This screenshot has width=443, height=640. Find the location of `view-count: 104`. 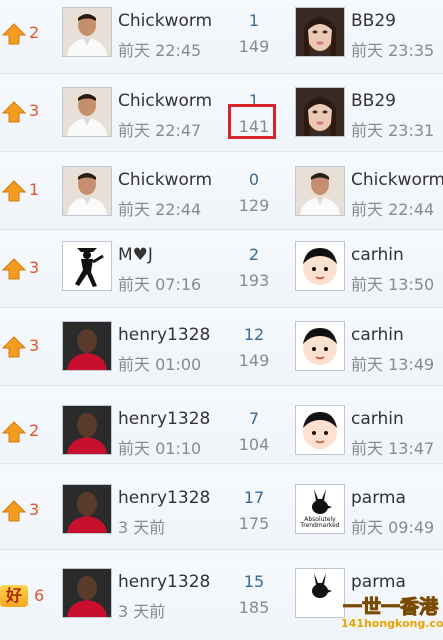

view-count: 104 is located at coordinates (254, 444).